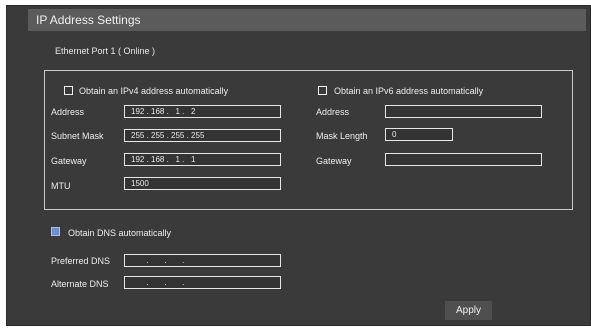 This screenshot has width=591, height=329. I want to click on ipv4-subnet-label: Subnet Mask, so click(77, 136).